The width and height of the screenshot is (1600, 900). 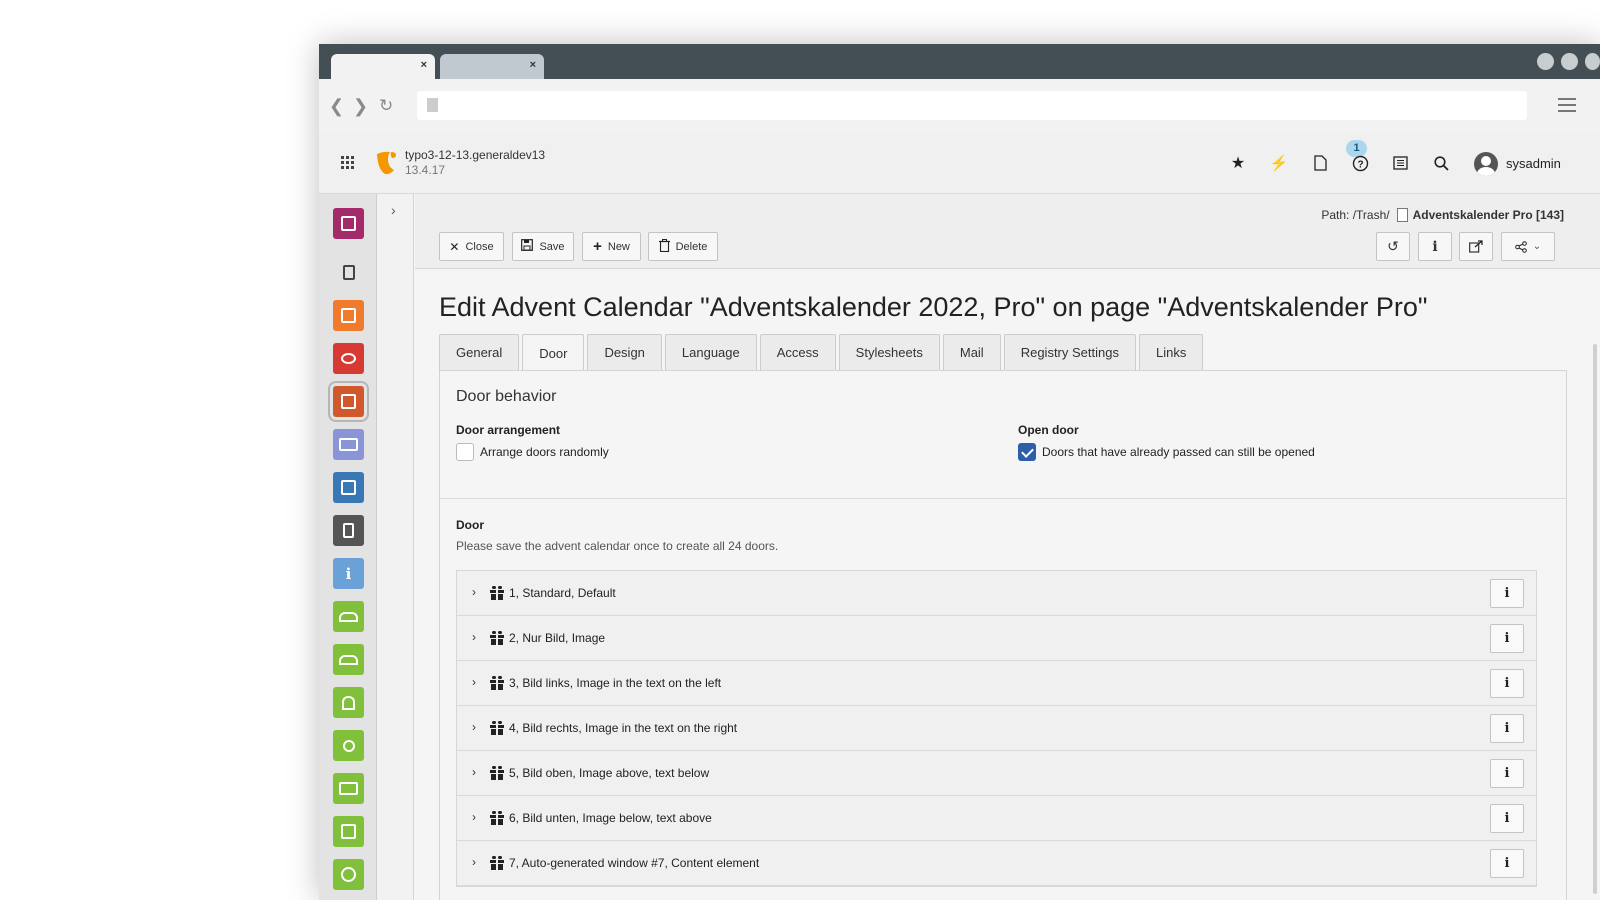 I want to click on edit-module-icon, so click(x=348, y=831).